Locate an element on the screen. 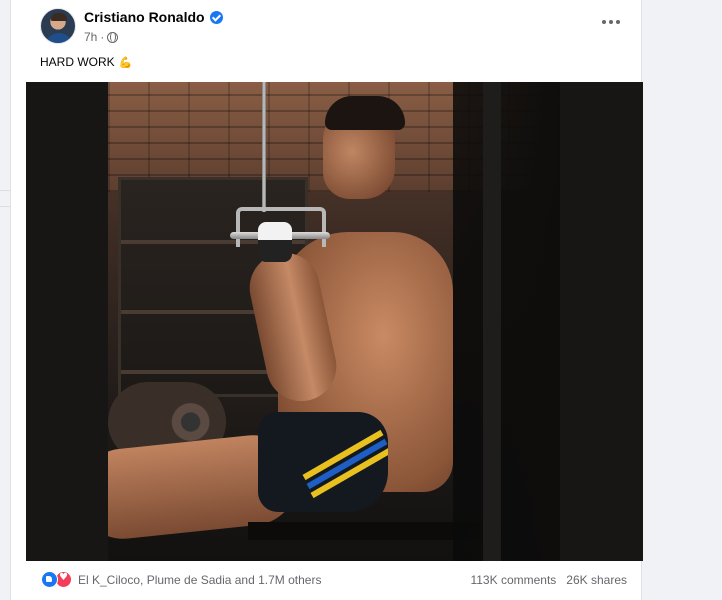 Image resolution: width=722 pixels, height=600 pixels. machine-cable is located at coordinates (264, 147).